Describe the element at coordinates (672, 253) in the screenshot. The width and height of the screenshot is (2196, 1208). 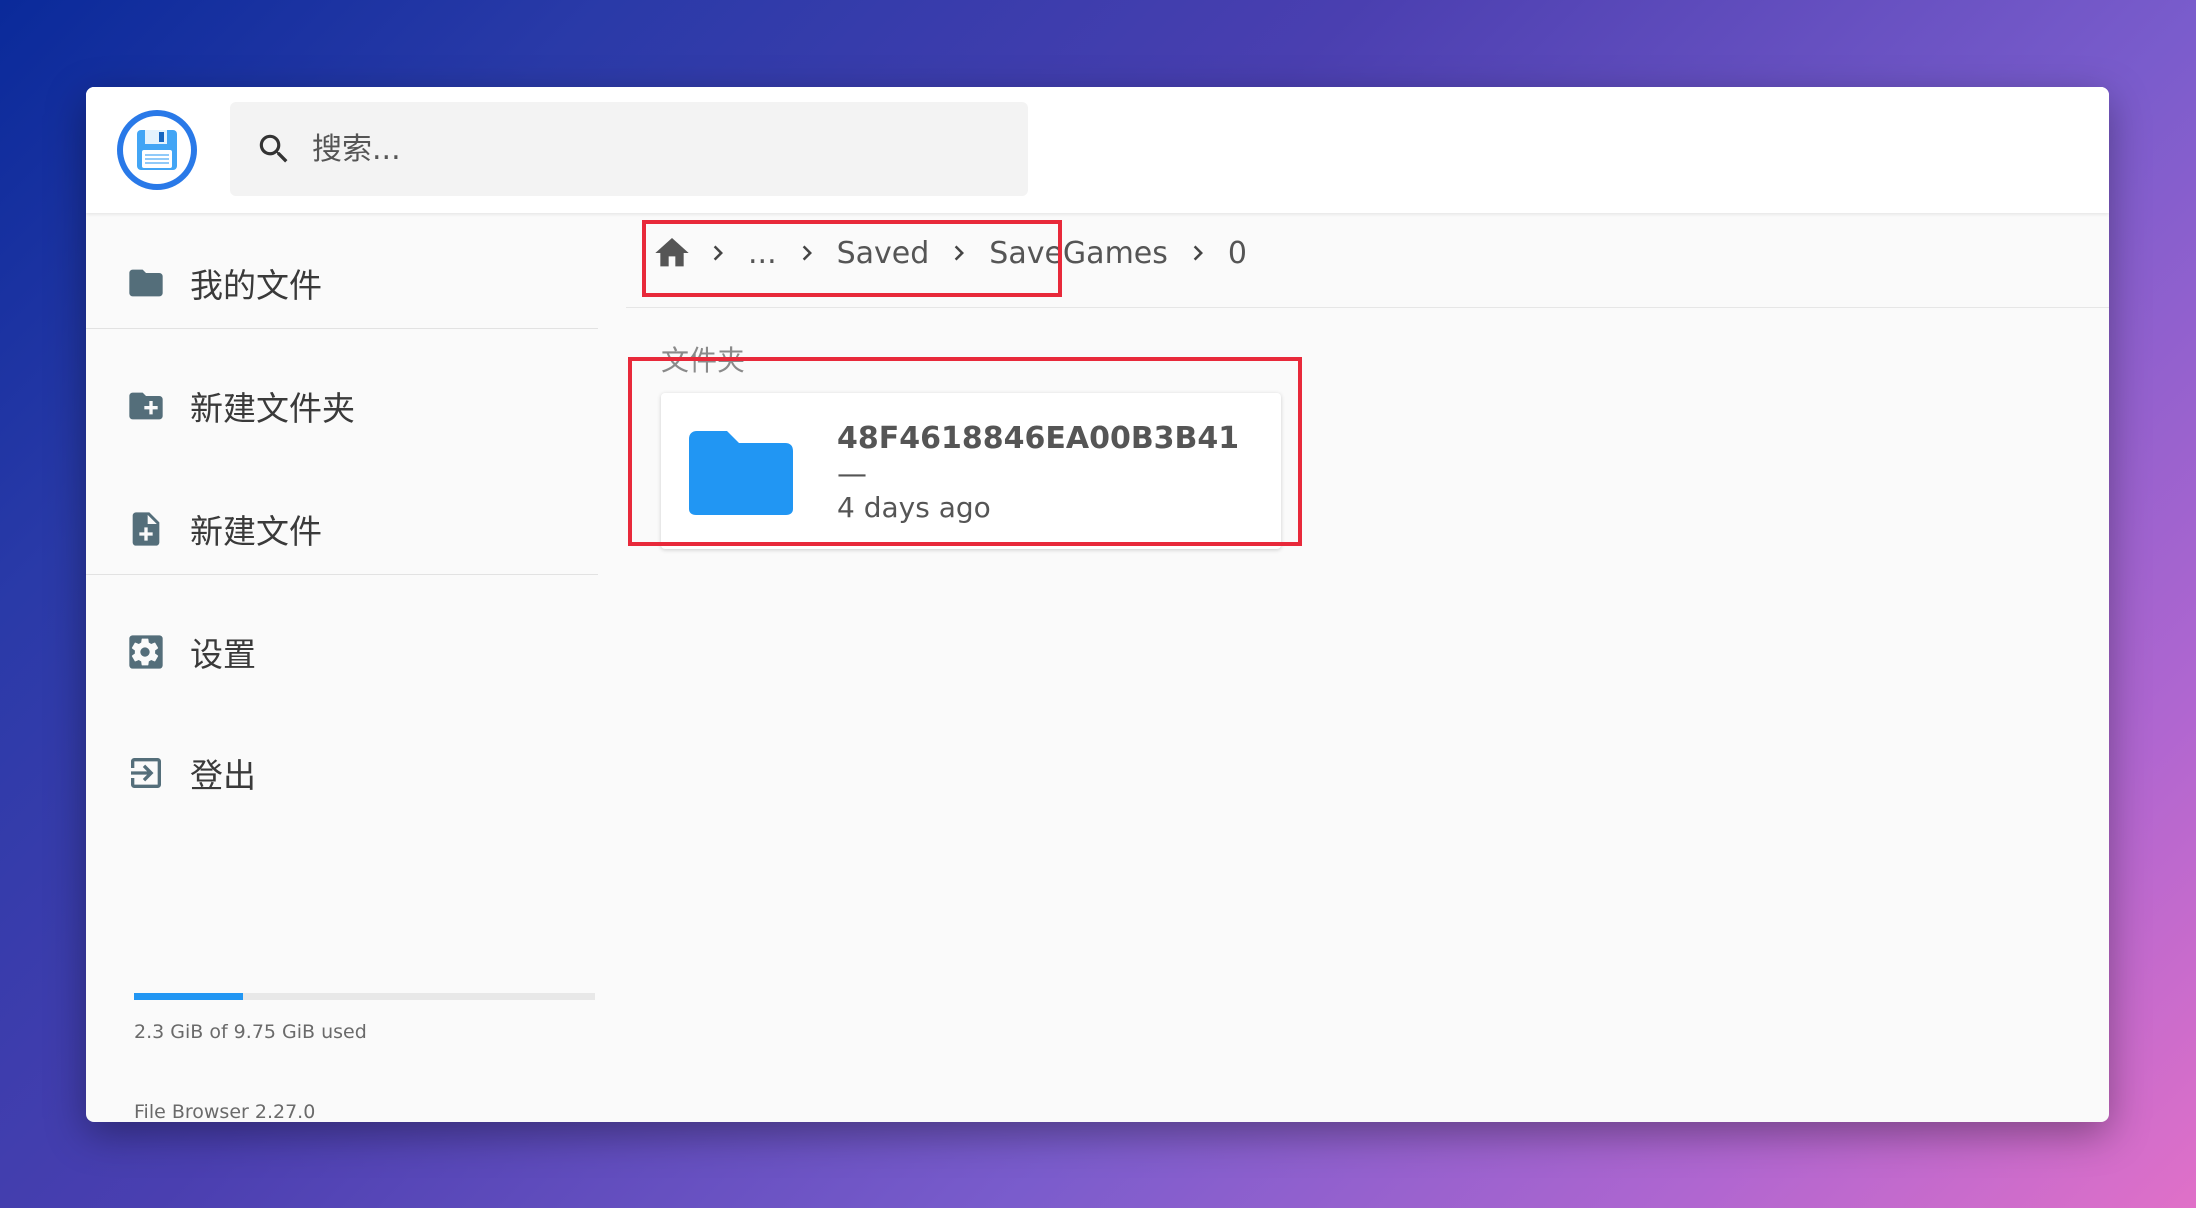
I see `home-icon` at that location.